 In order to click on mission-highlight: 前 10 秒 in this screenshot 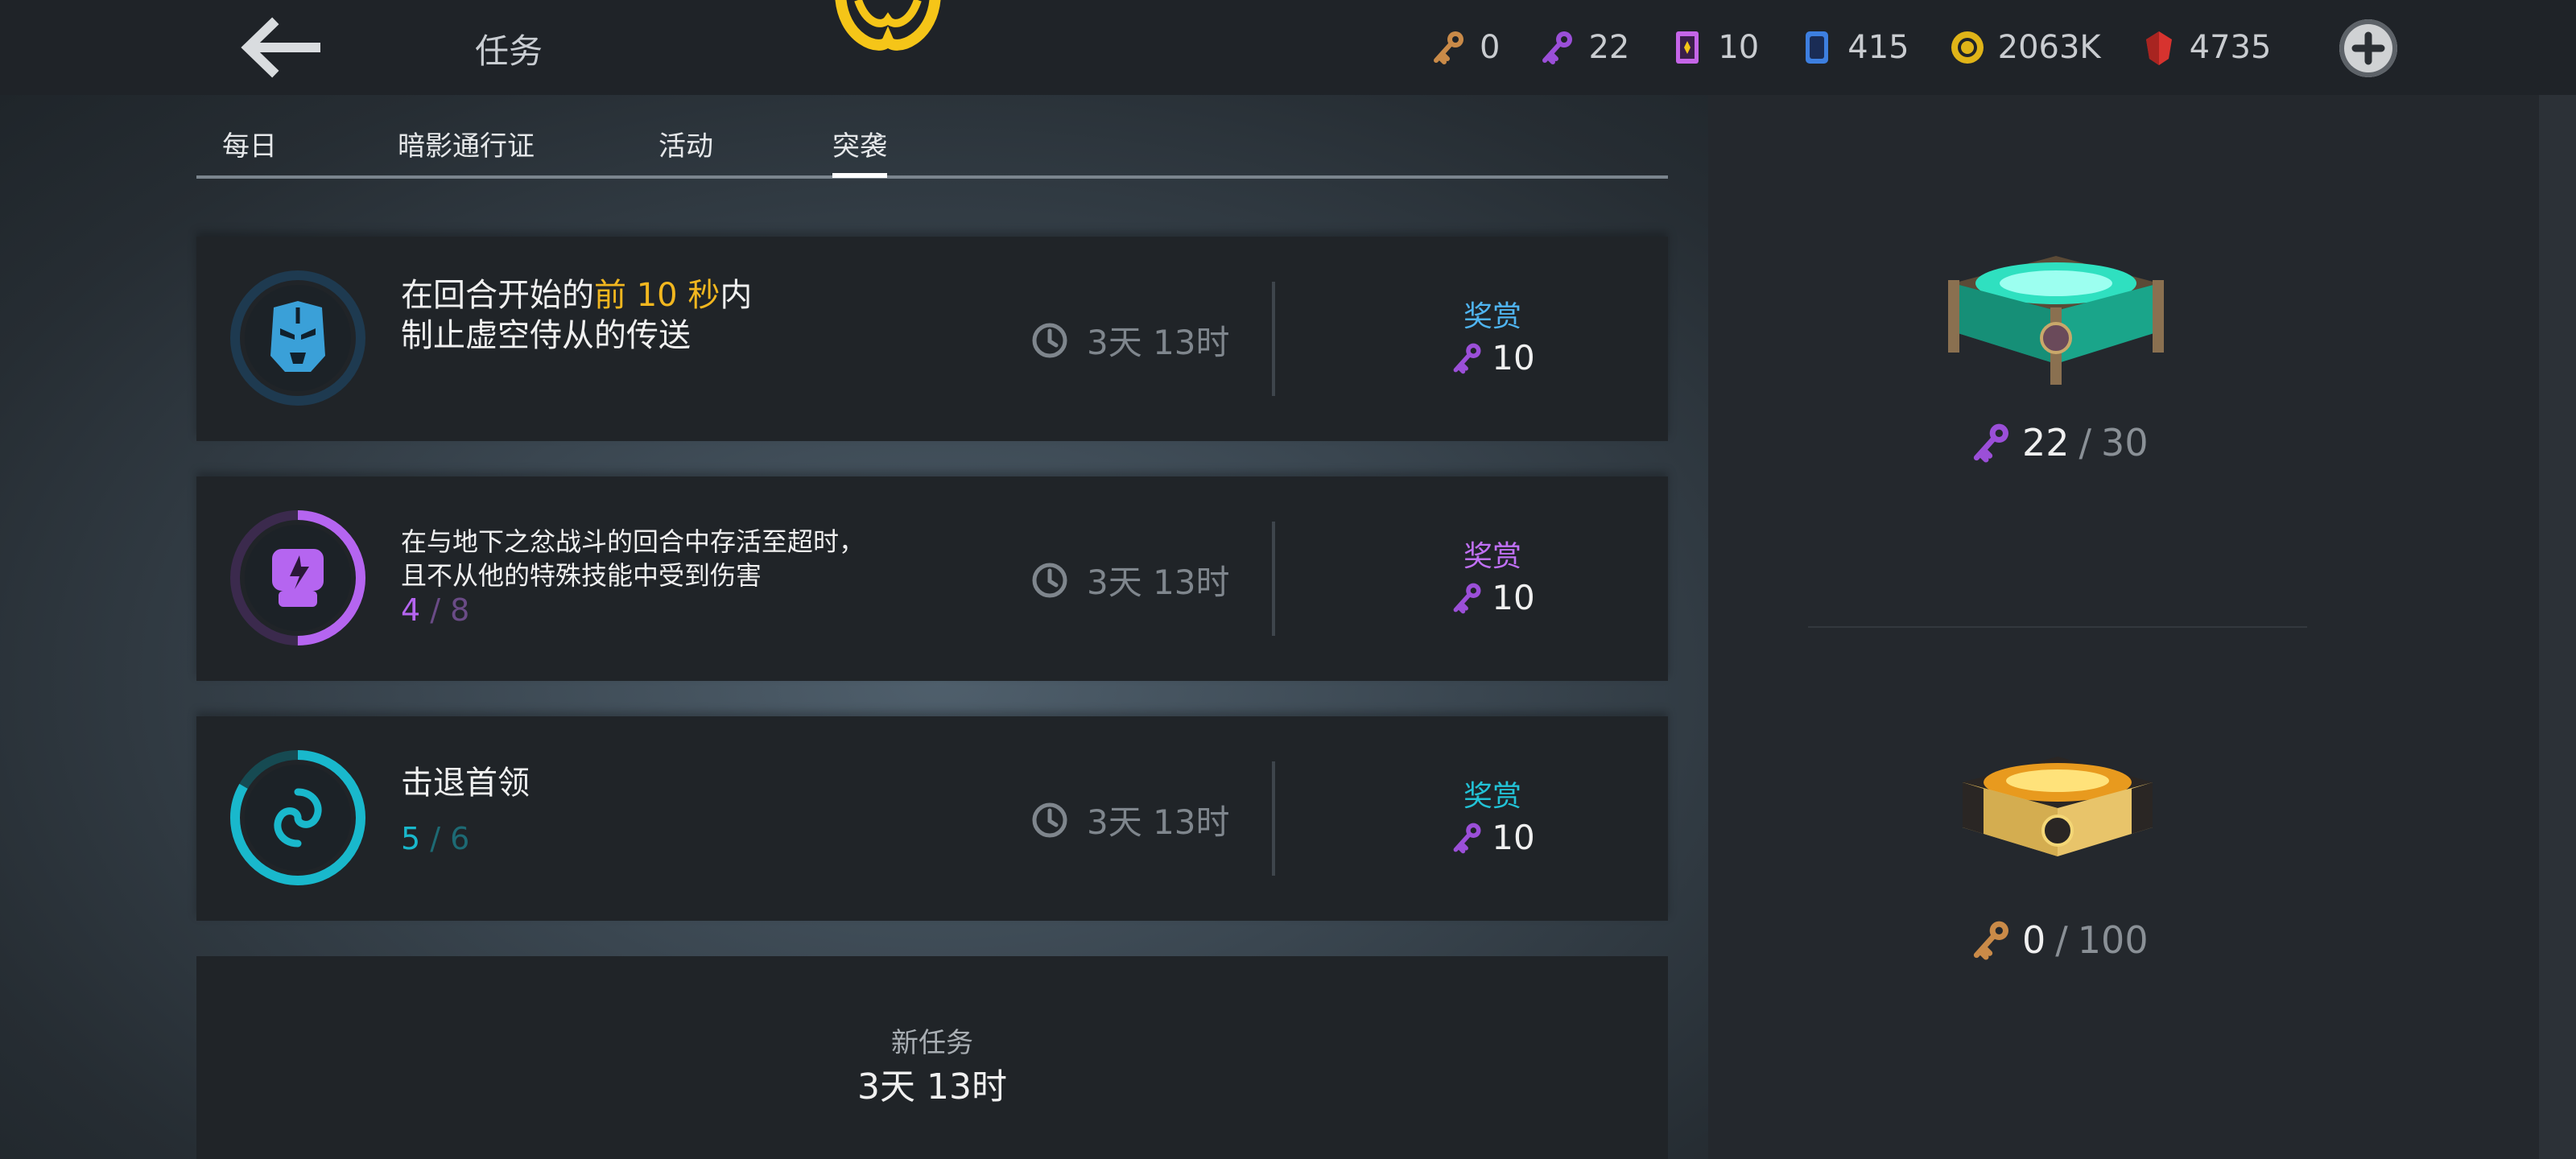, I will do `click(657, 295)`.